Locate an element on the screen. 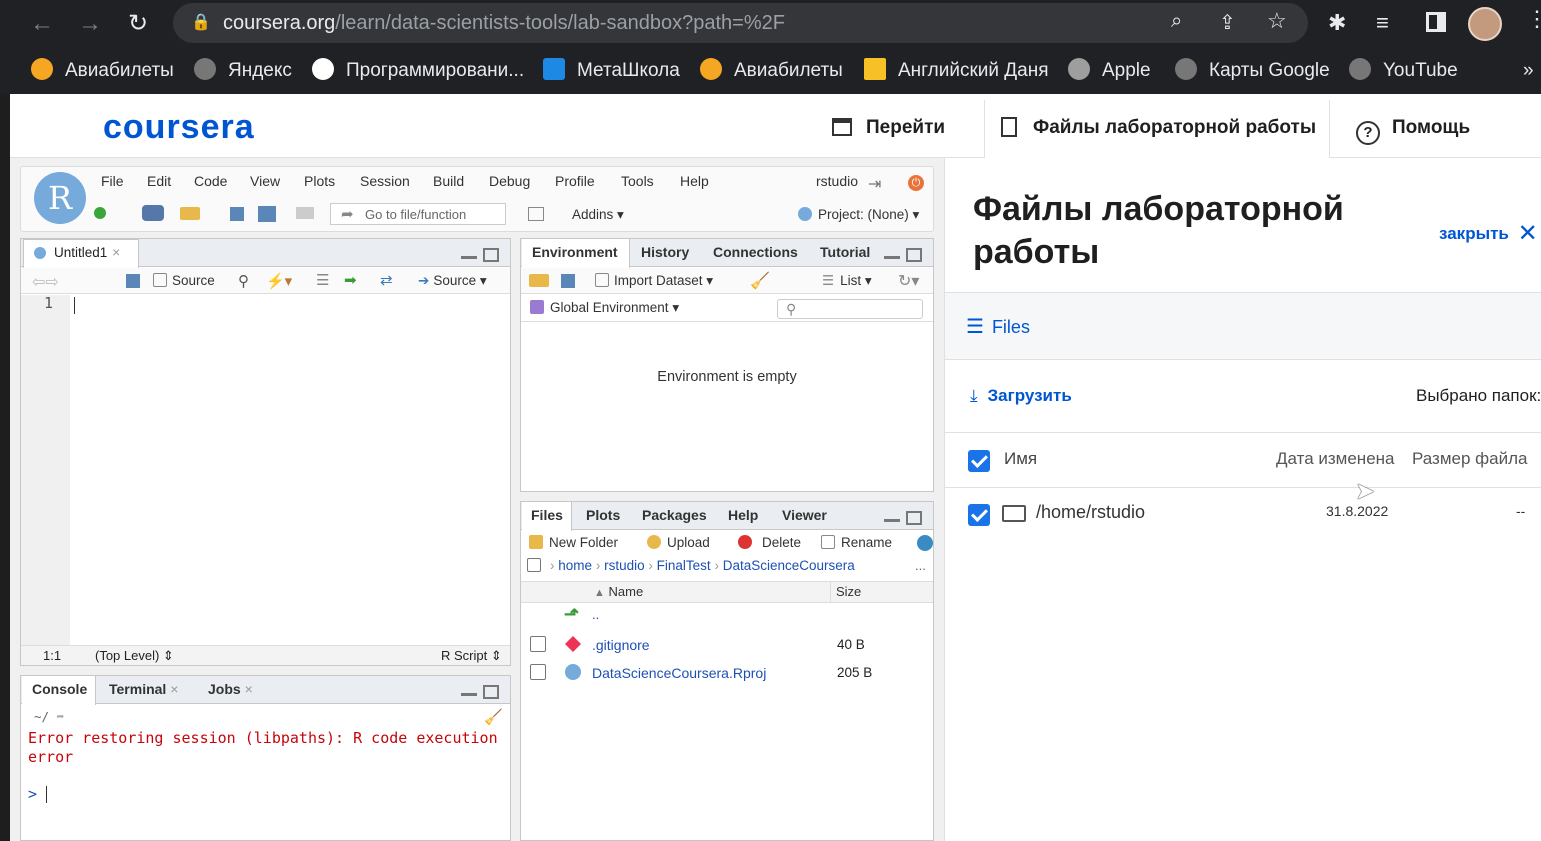 This screenshot has height=841, width=1541. bookmarks-overflow: » is located at coordinates (1528, 71).